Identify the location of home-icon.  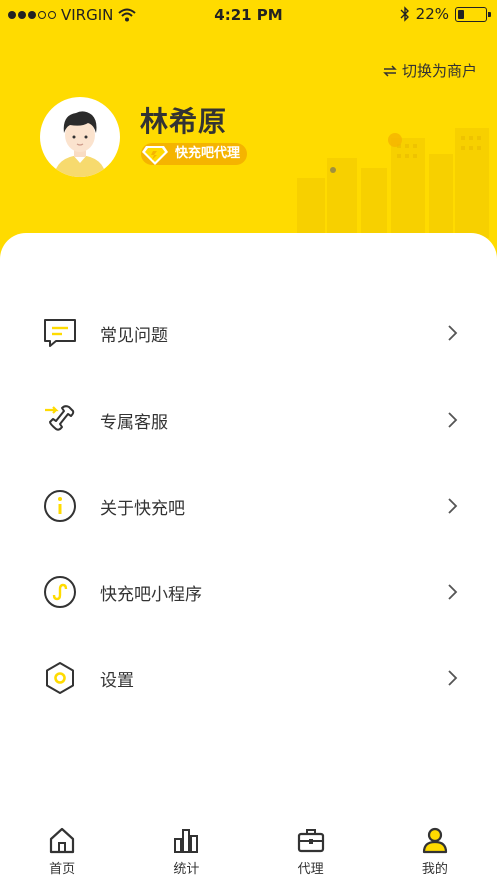
(62, 840).